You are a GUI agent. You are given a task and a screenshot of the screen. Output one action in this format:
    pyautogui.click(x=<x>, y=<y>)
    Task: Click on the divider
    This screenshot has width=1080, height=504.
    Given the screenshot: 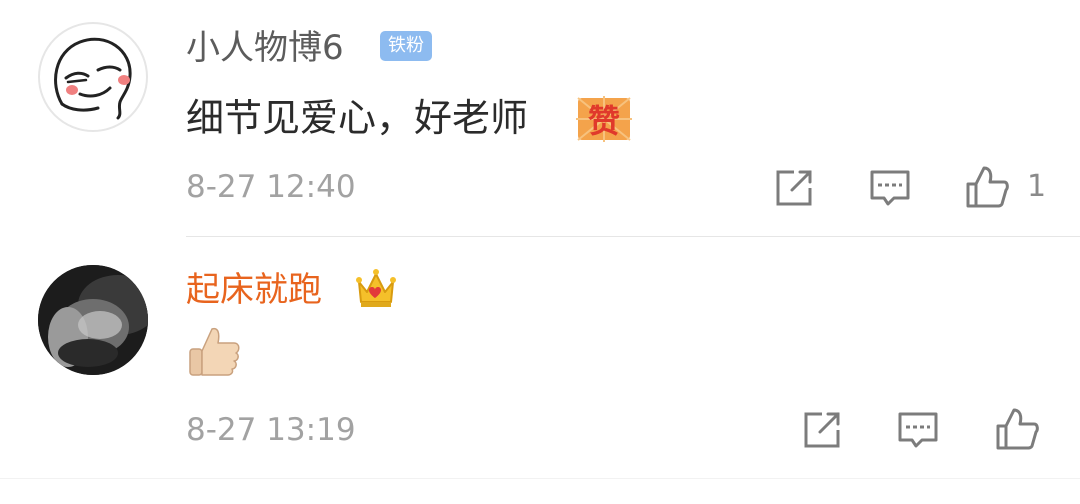 What is the action you would take?
    pyautogui.click(x=540, y=478)
    